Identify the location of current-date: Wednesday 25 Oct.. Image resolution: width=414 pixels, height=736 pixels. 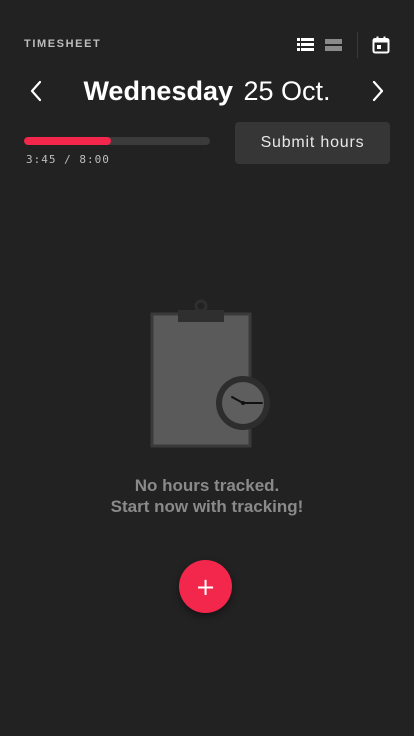
(207, 91).